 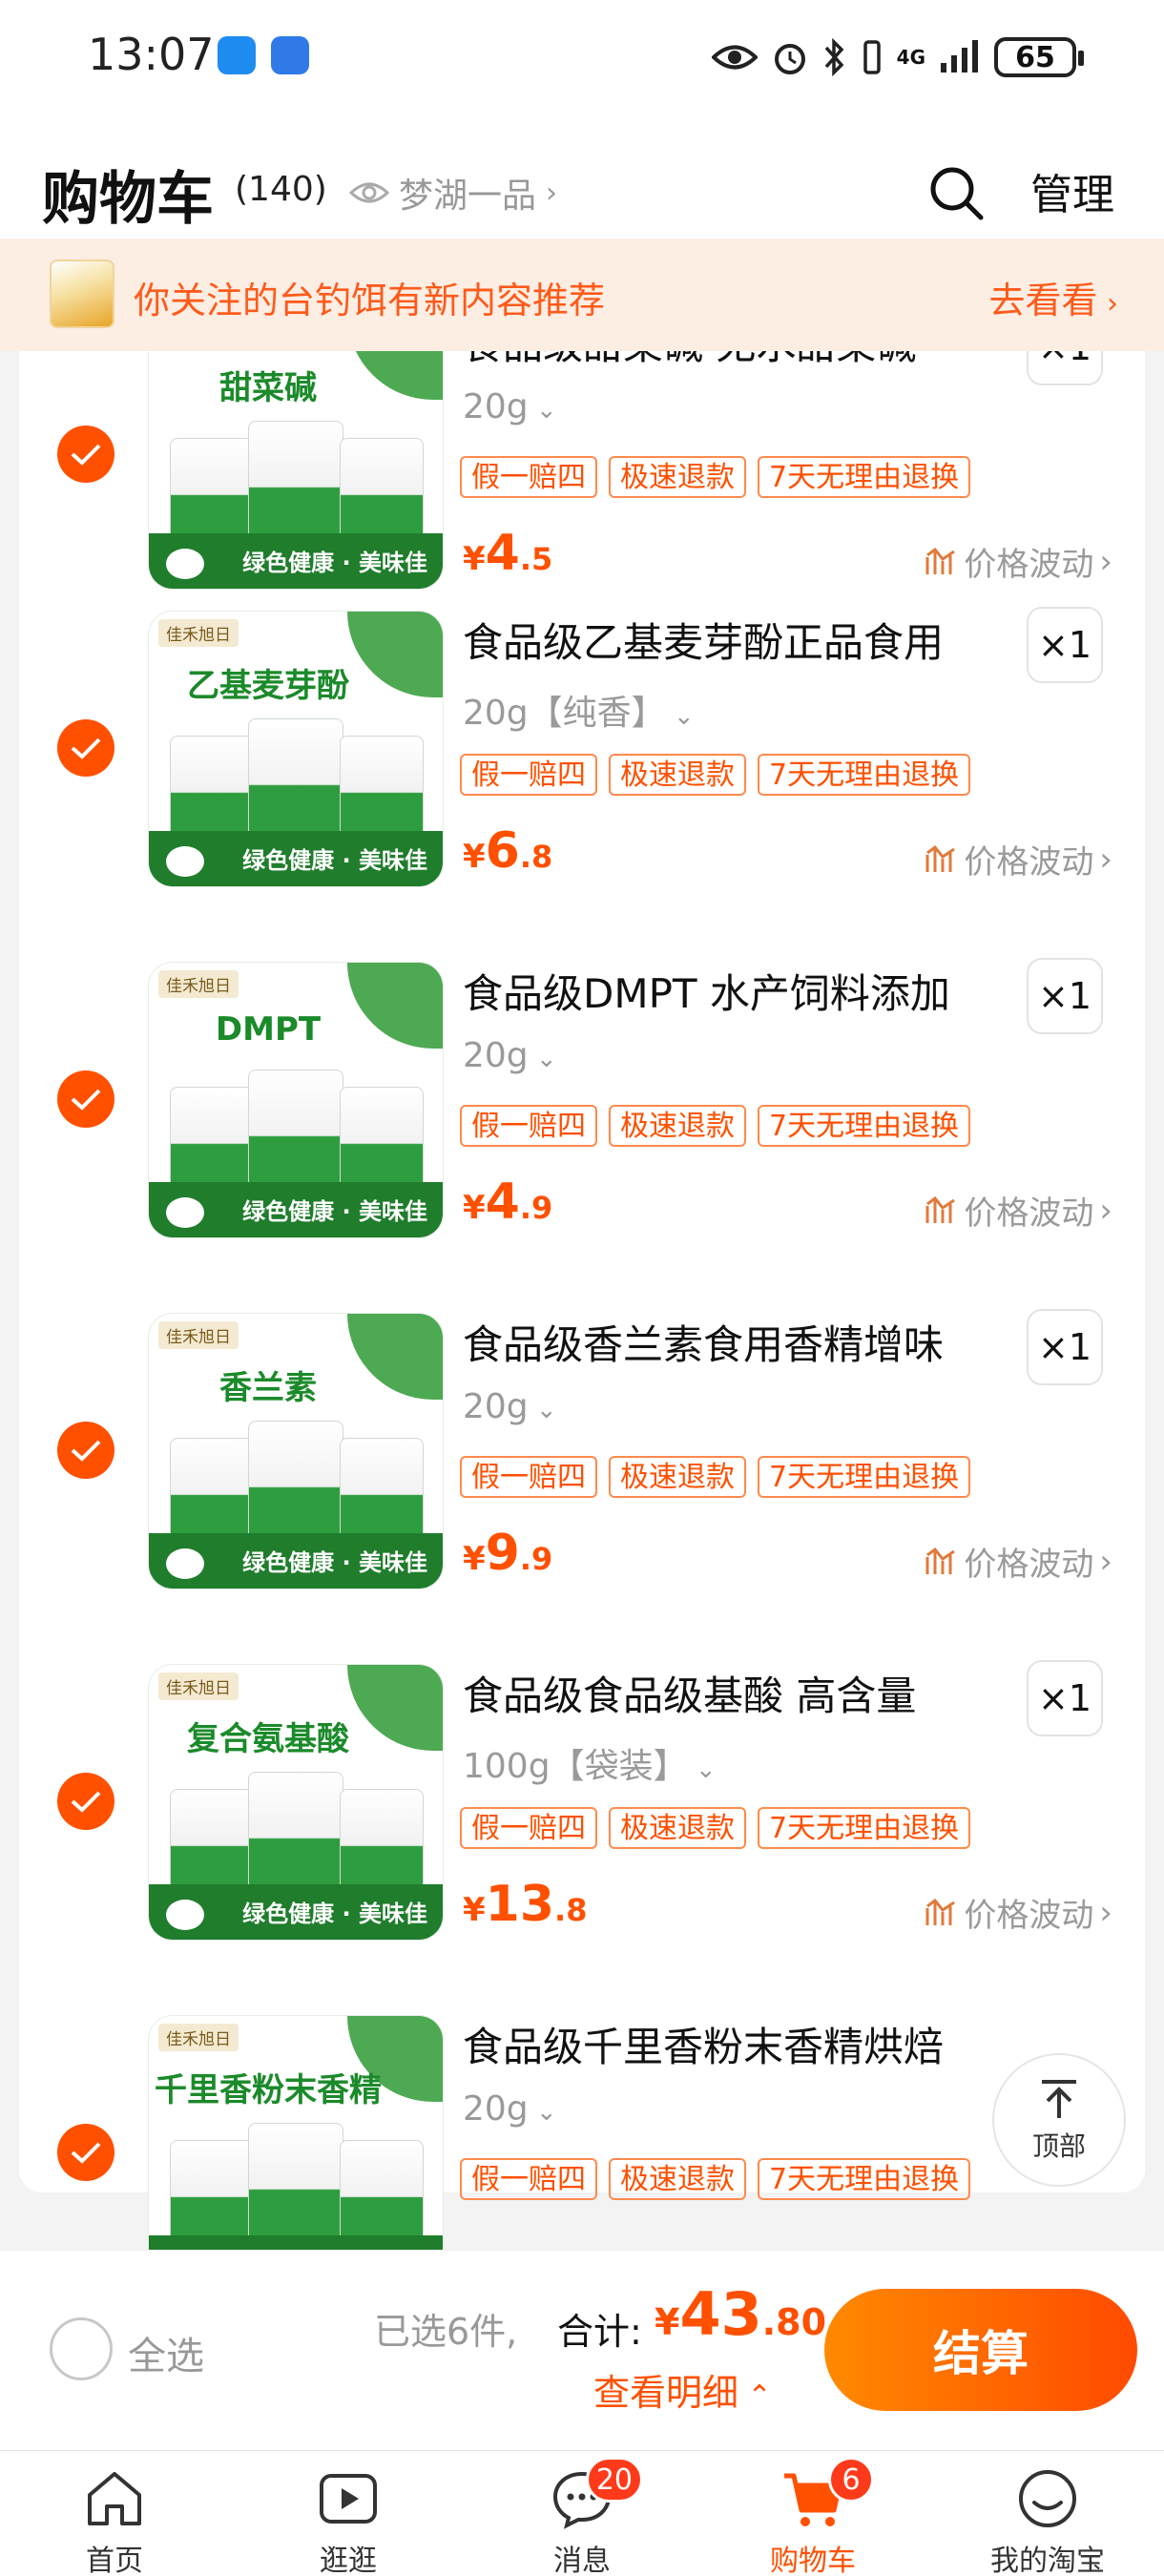 What do you see at coordinates (582, 295) in the screenshot?
I see `recommendation-banner: 你关注的台钓饵有新内容推荐 去看看 ›` at bounding box center [582, 295].